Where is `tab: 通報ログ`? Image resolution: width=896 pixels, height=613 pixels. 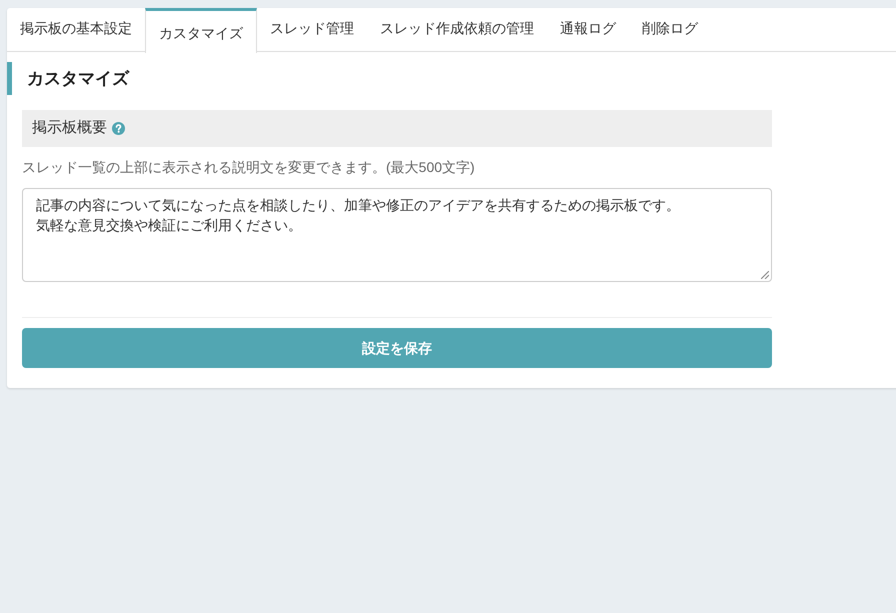 tab: 通報ログ is located at coordinates (588, 30).